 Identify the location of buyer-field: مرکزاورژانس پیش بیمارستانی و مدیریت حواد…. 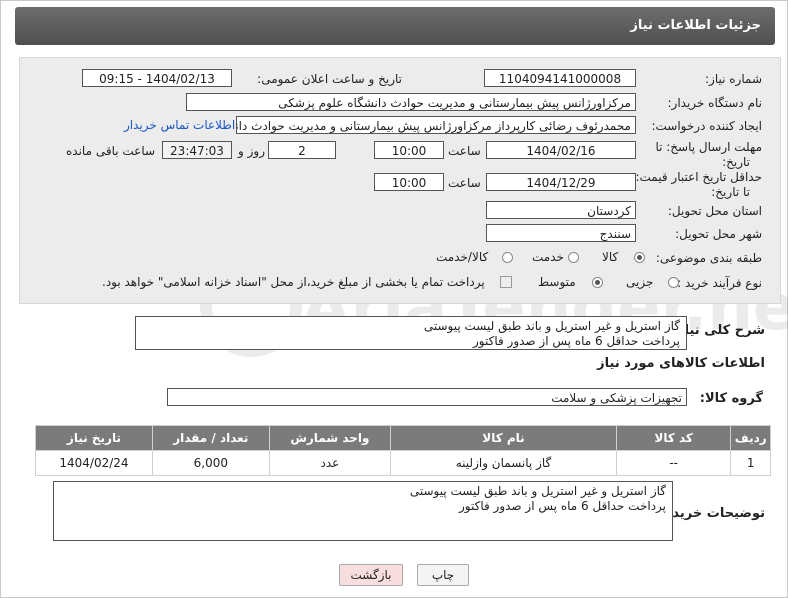
(411, 102).